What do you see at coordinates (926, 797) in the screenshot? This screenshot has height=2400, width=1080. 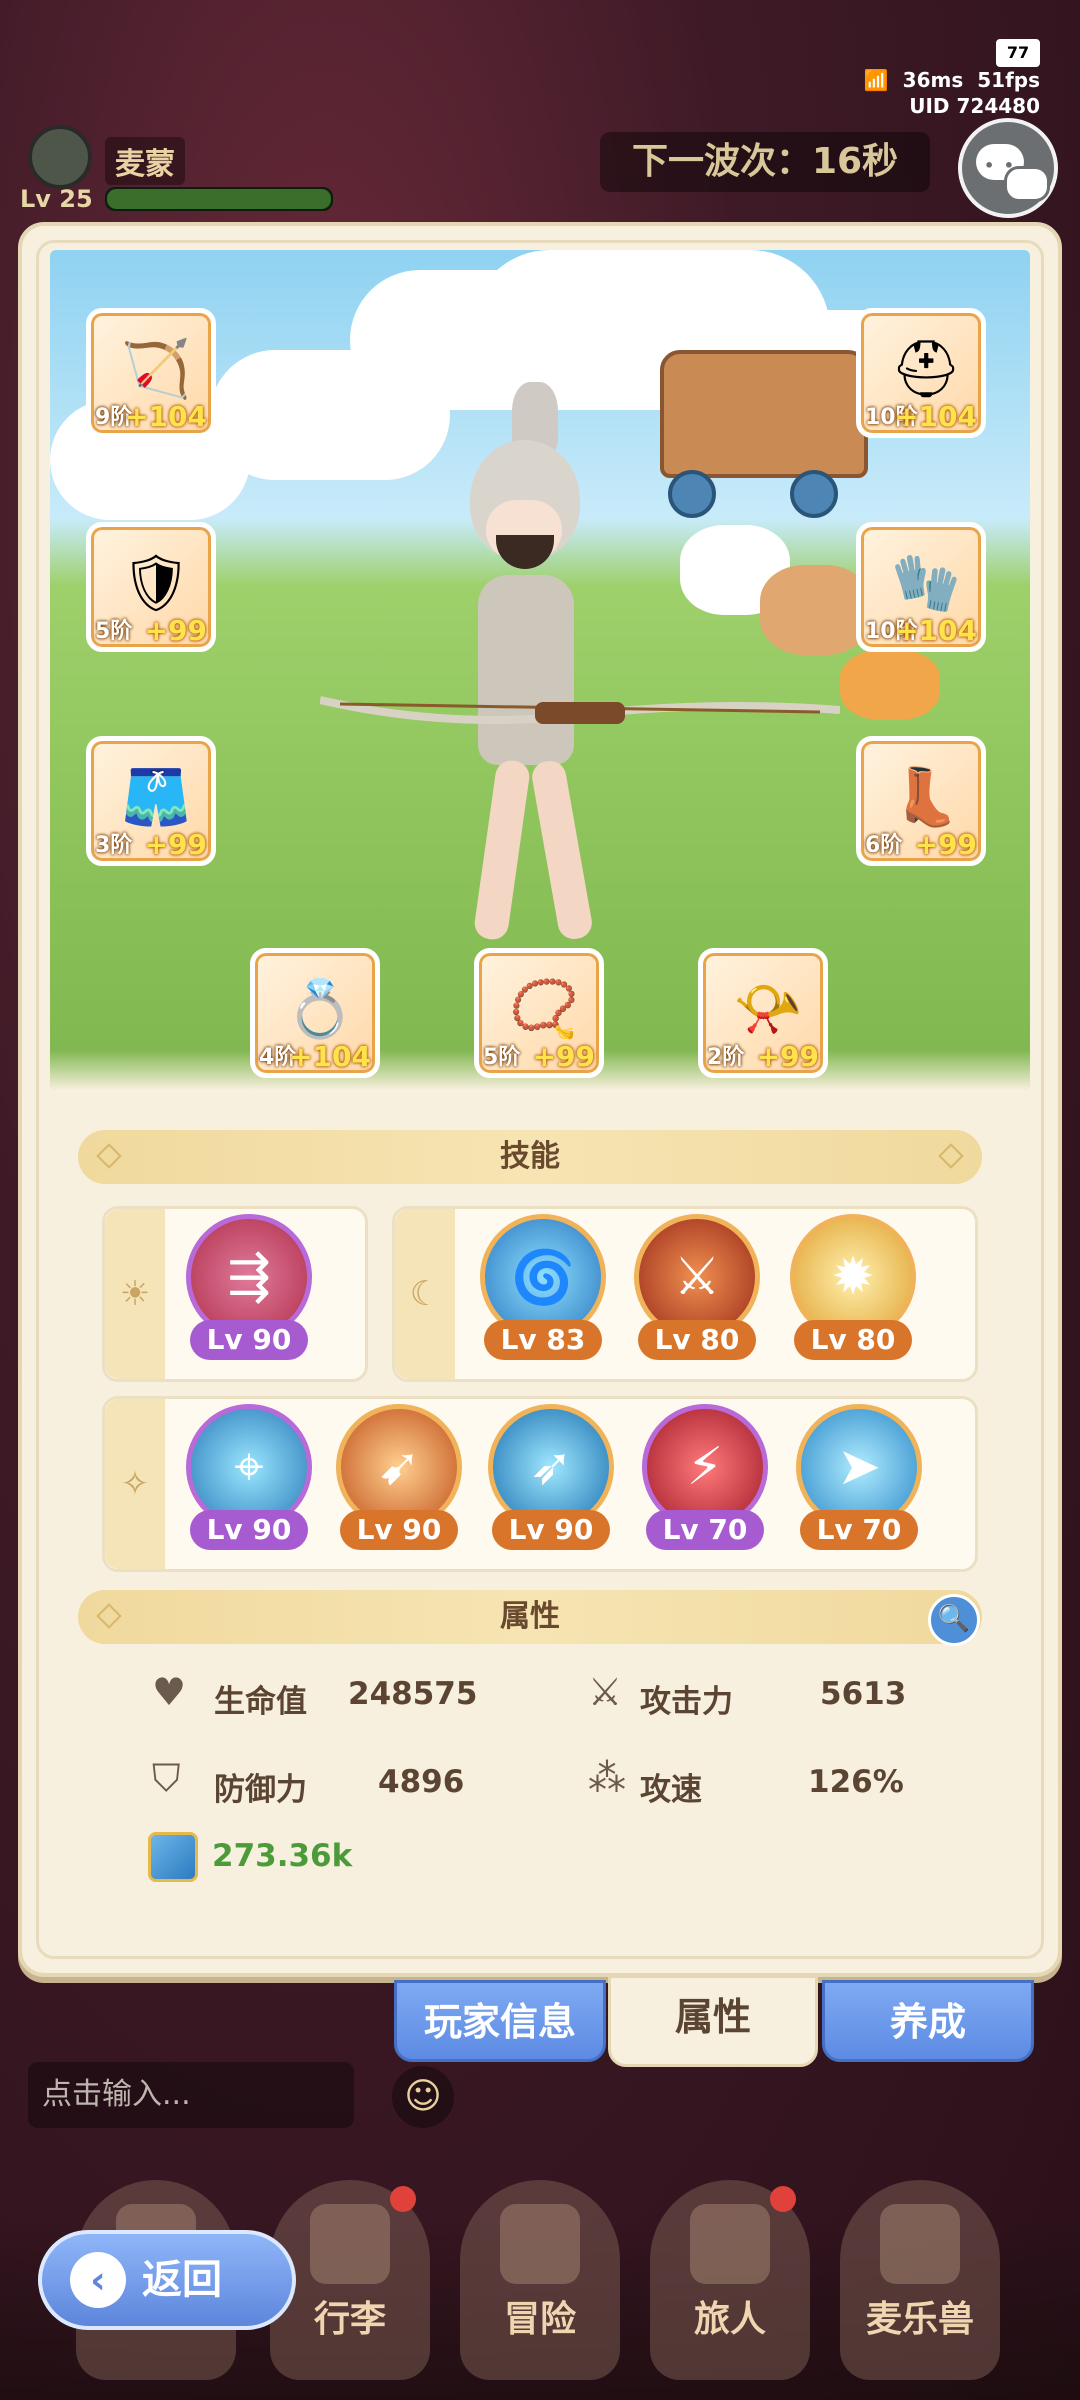 I see `boots-icon: 👢` at bounding box center [926, 797].